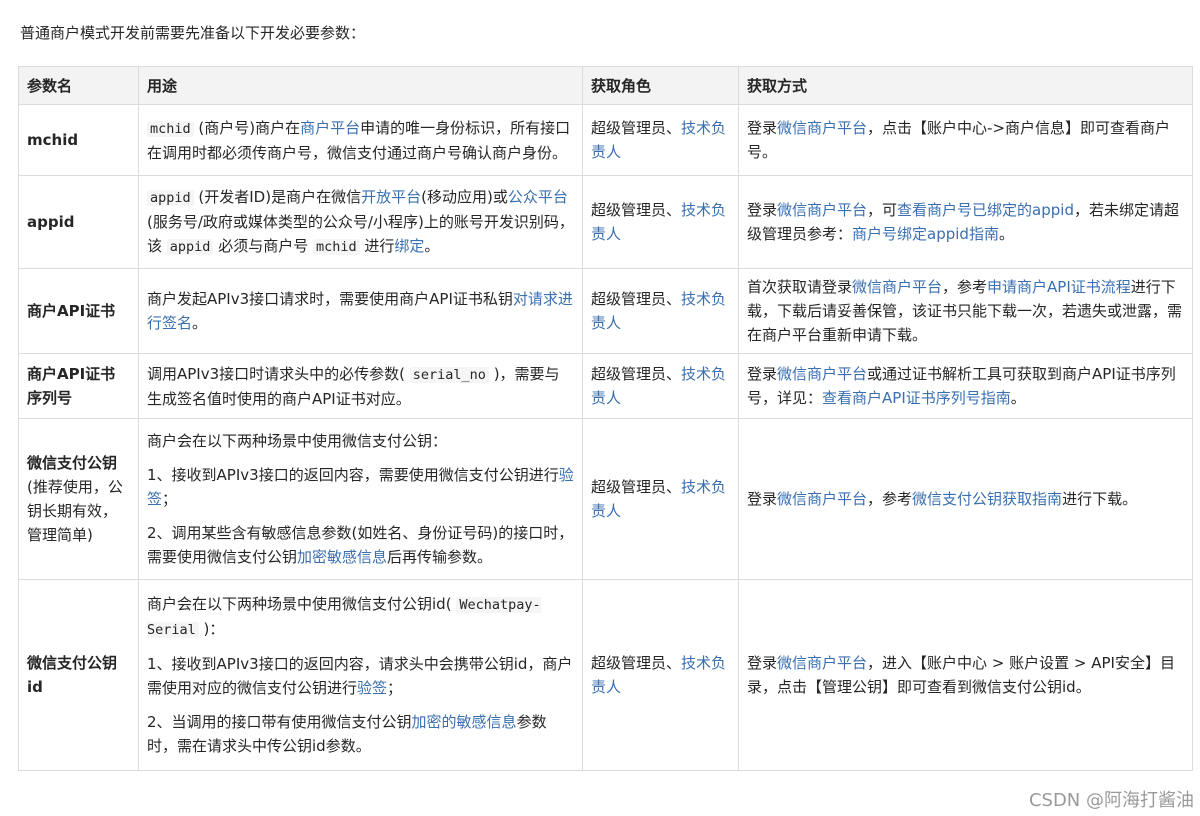  What do you see at coordinates (464, 197) in the screenshot?
I see `text: (移动应用)或` at bounding box center [464, 197].